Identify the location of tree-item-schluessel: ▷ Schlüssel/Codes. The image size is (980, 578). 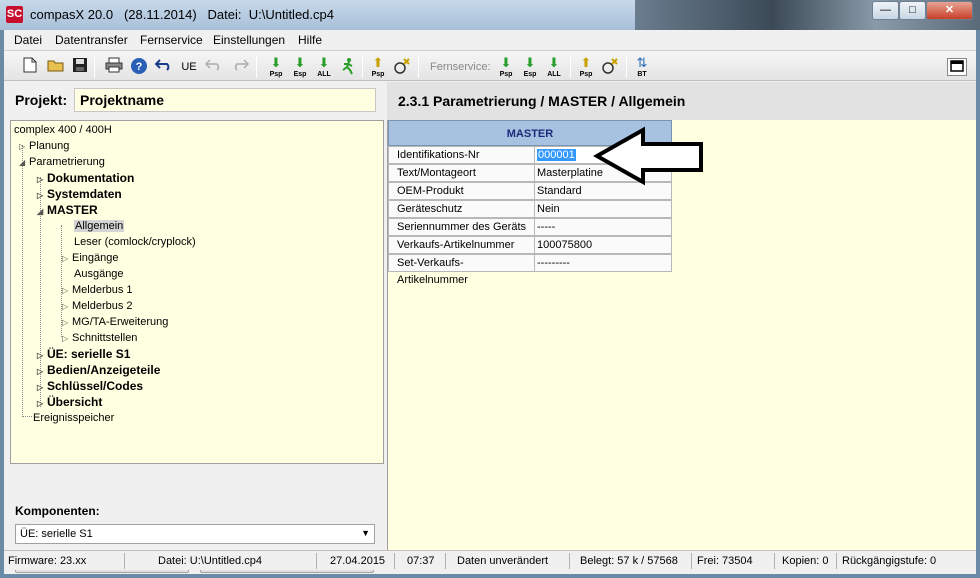
(90, 386).